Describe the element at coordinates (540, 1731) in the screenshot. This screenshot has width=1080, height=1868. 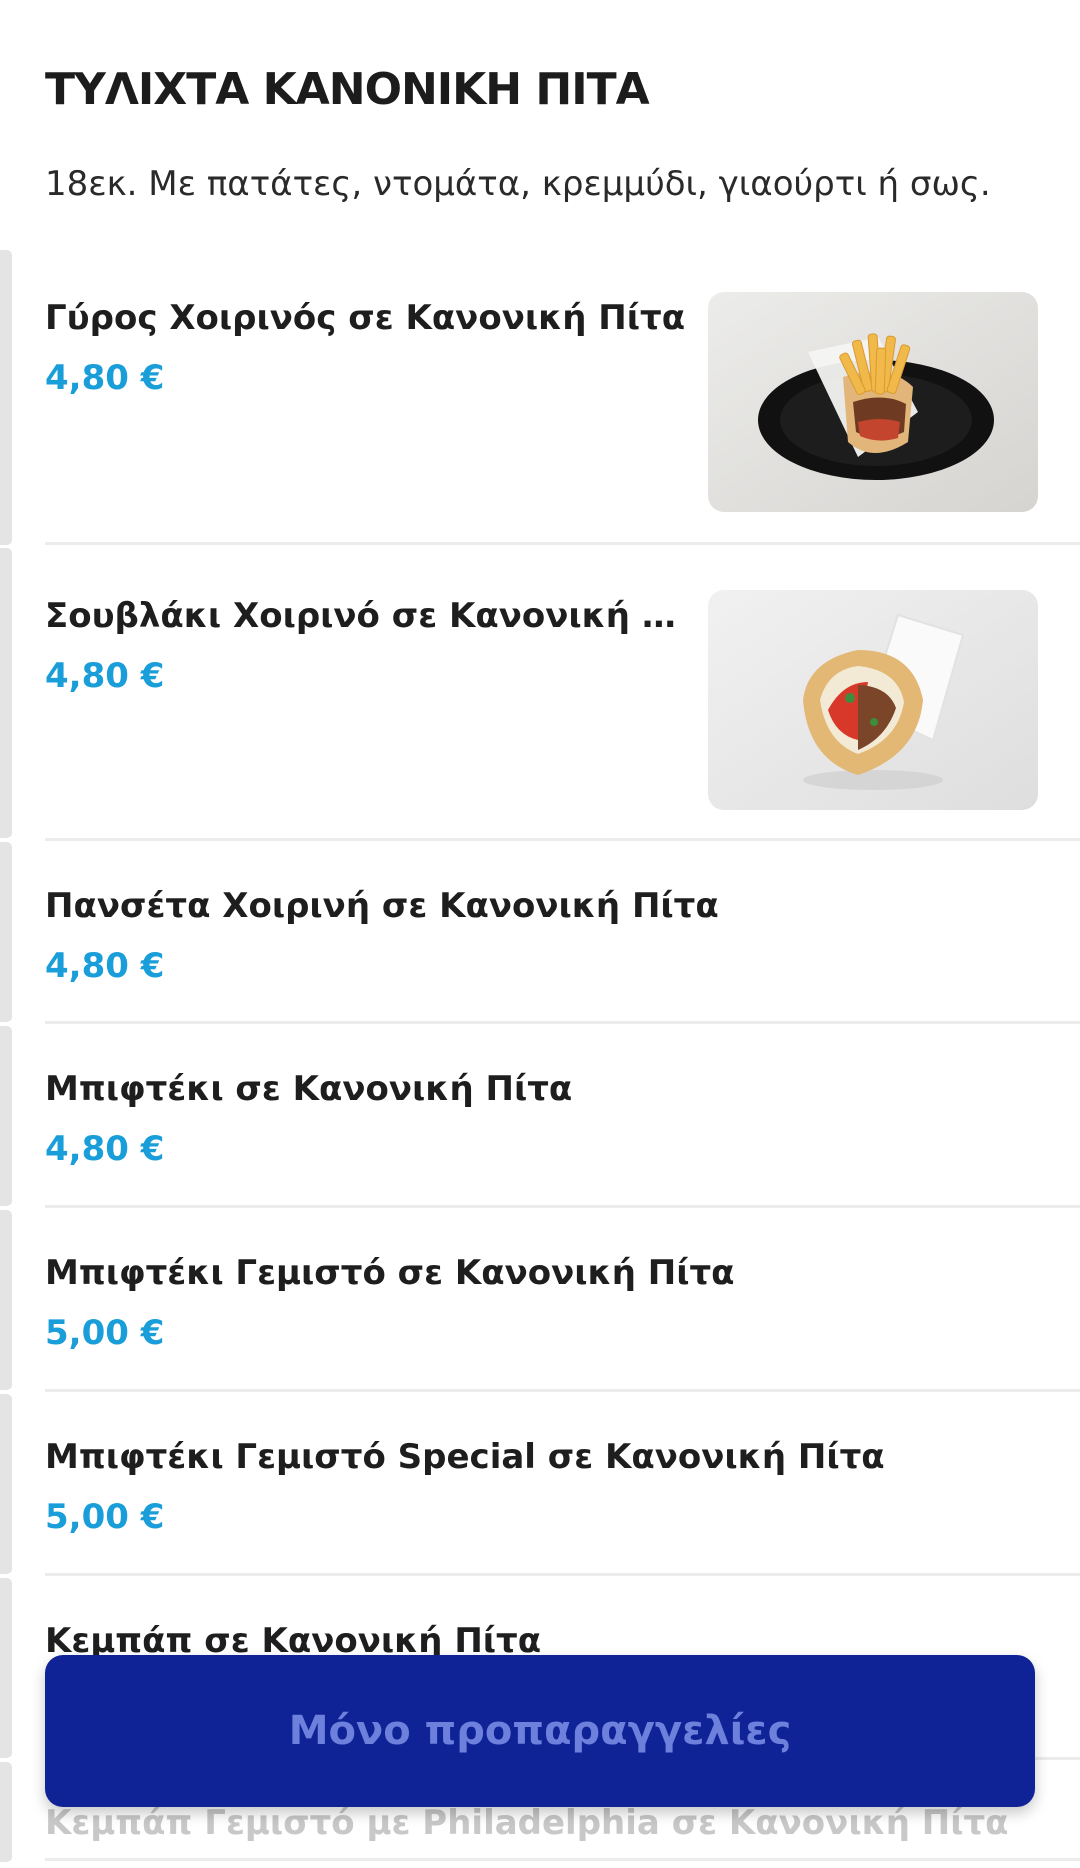
I see `preorder-only-button: Μόνο προπαραγγελίες` at that location.